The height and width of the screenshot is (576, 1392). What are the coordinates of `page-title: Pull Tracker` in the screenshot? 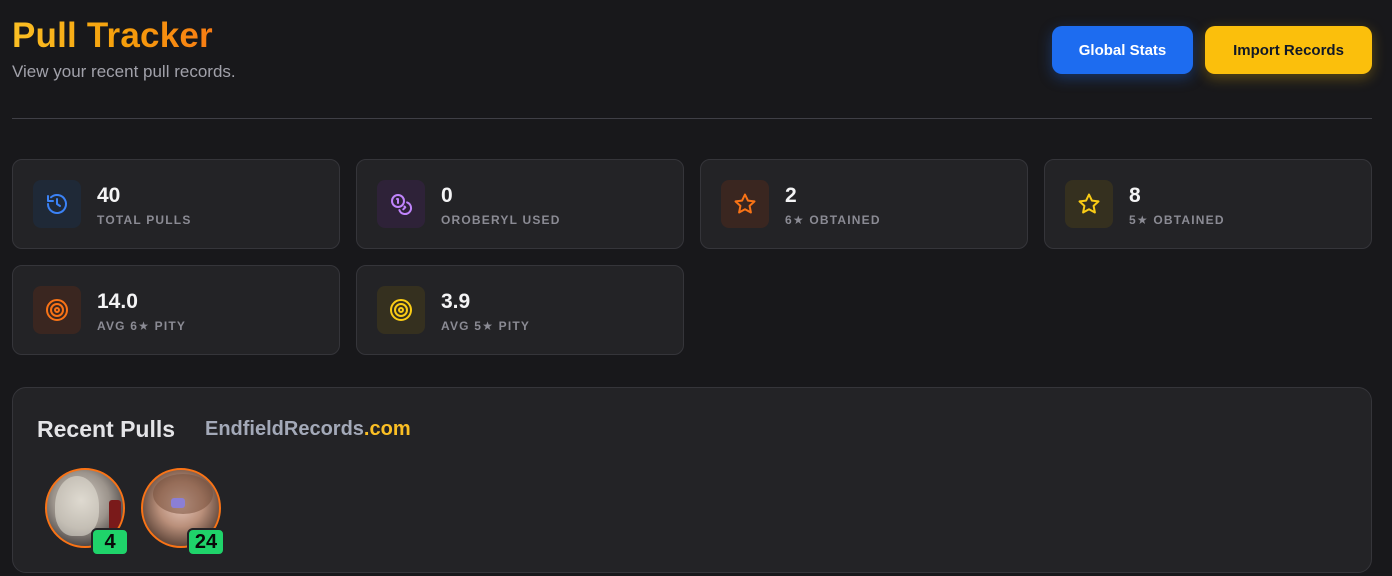 It's located at (124, 36).